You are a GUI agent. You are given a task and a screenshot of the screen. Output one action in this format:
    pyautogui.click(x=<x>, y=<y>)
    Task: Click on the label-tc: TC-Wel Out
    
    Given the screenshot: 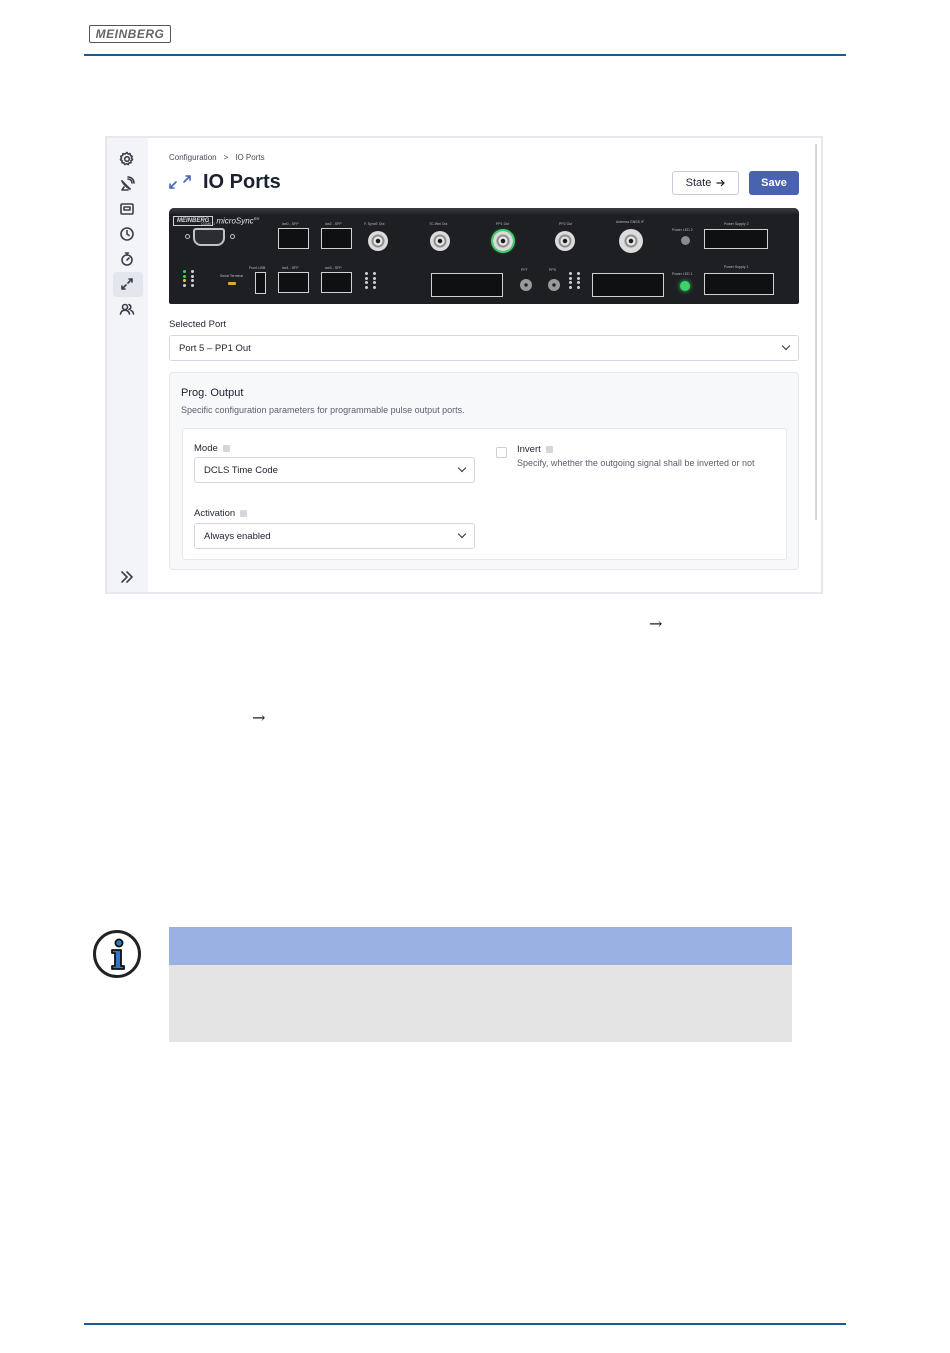 What is the action you would take?
    pyautogui.click(x=438, y=224)
    